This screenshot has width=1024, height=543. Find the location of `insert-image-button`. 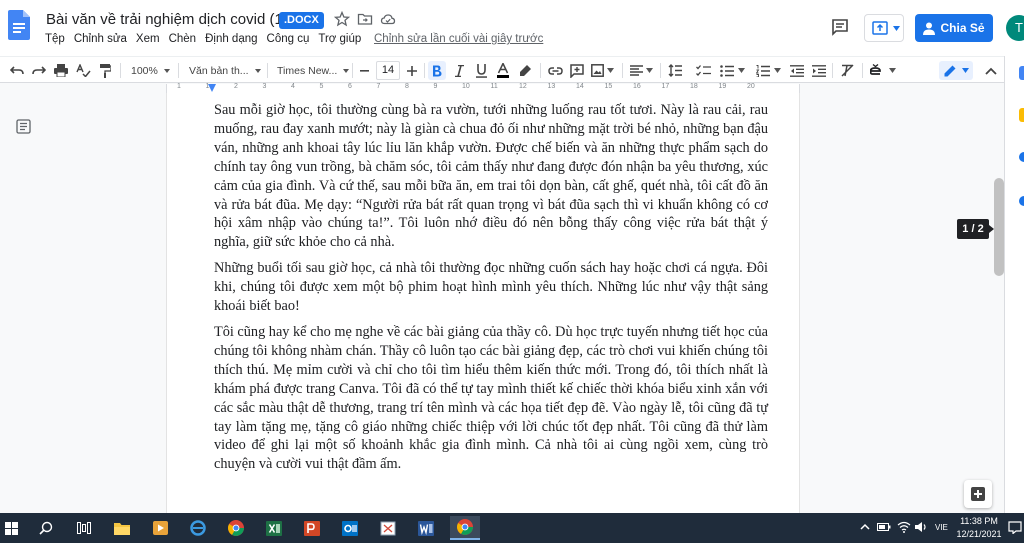

insert-image-button is located at coordinates (602, 70).